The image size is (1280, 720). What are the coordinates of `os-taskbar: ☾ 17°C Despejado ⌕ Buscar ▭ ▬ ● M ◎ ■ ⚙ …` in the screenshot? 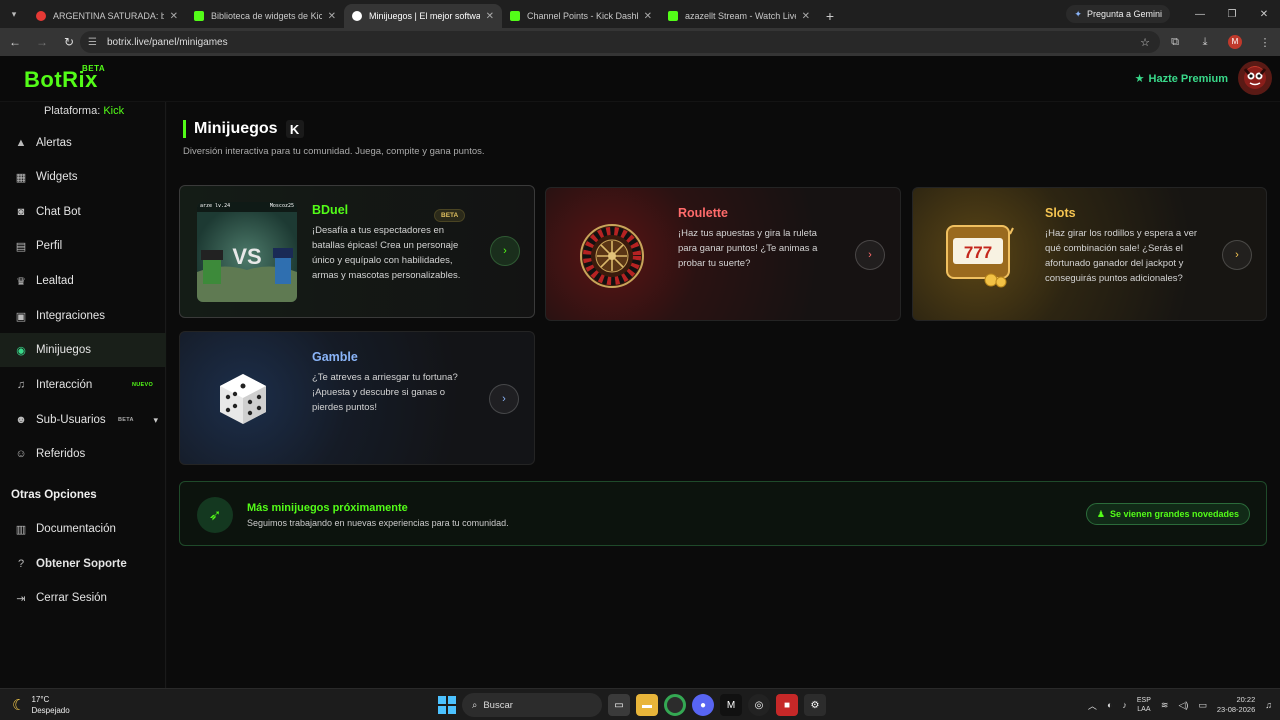 It's located at (640, 704).